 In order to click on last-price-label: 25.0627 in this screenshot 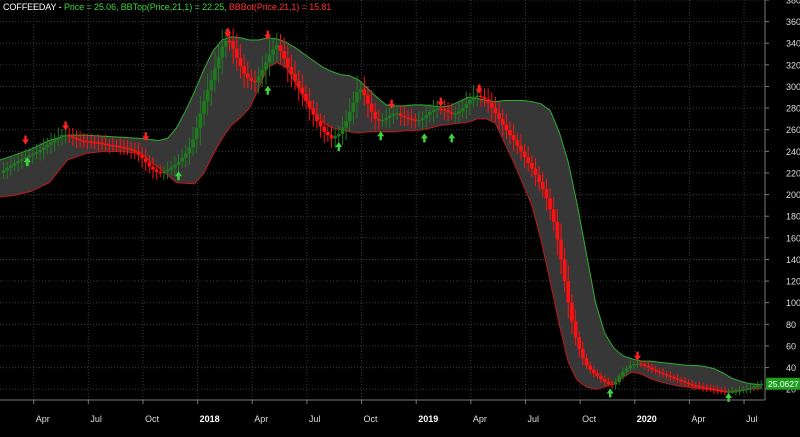, I will do `click(783, 384)`.